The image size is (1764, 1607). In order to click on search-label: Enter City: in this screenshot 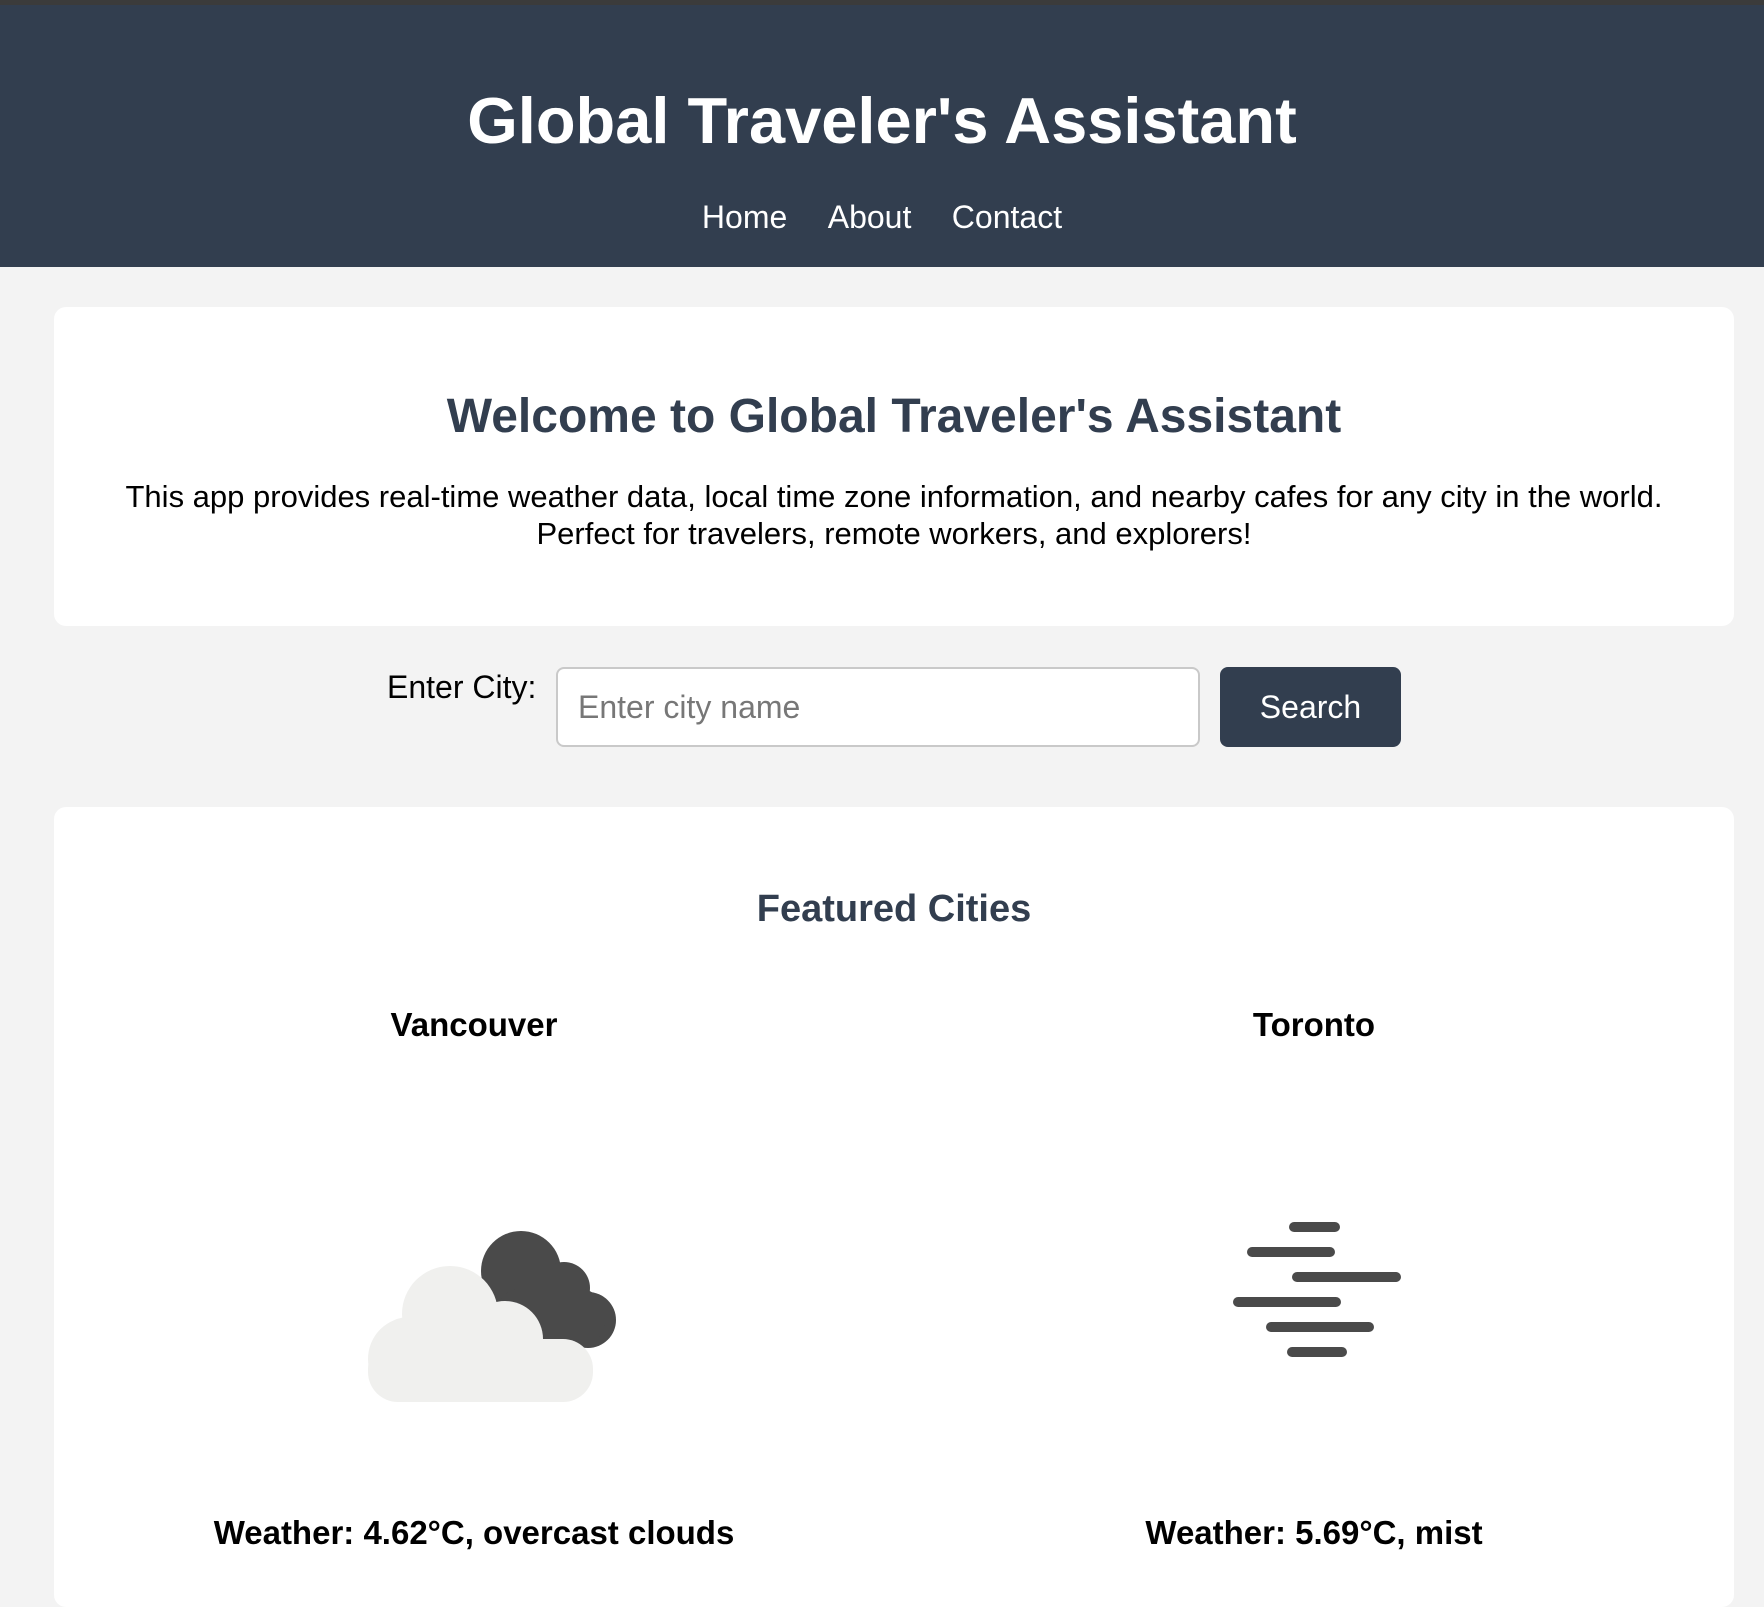, I will do `click(462, 687)`.